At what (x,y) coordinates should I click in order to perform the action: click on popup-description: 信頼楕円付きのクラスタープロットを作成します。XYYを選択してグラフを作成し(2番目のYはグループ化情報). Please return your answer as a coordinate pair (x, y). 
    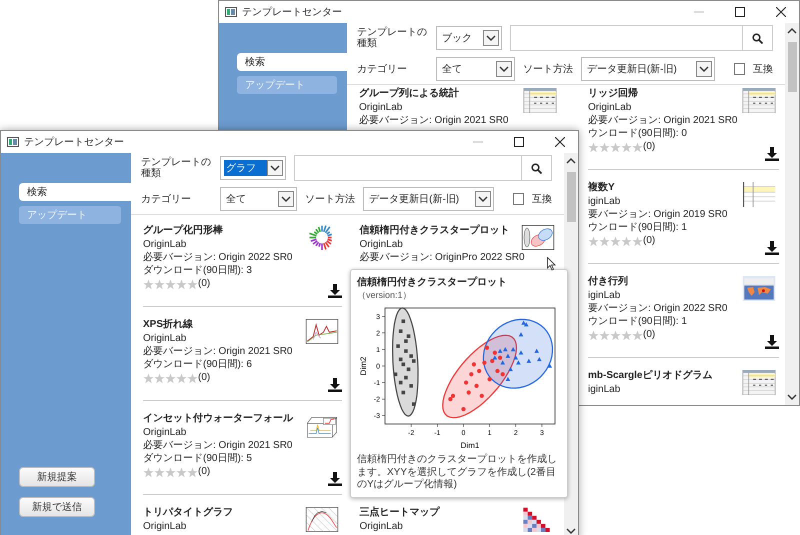
    Looking at the image, I should click on (457, 473).